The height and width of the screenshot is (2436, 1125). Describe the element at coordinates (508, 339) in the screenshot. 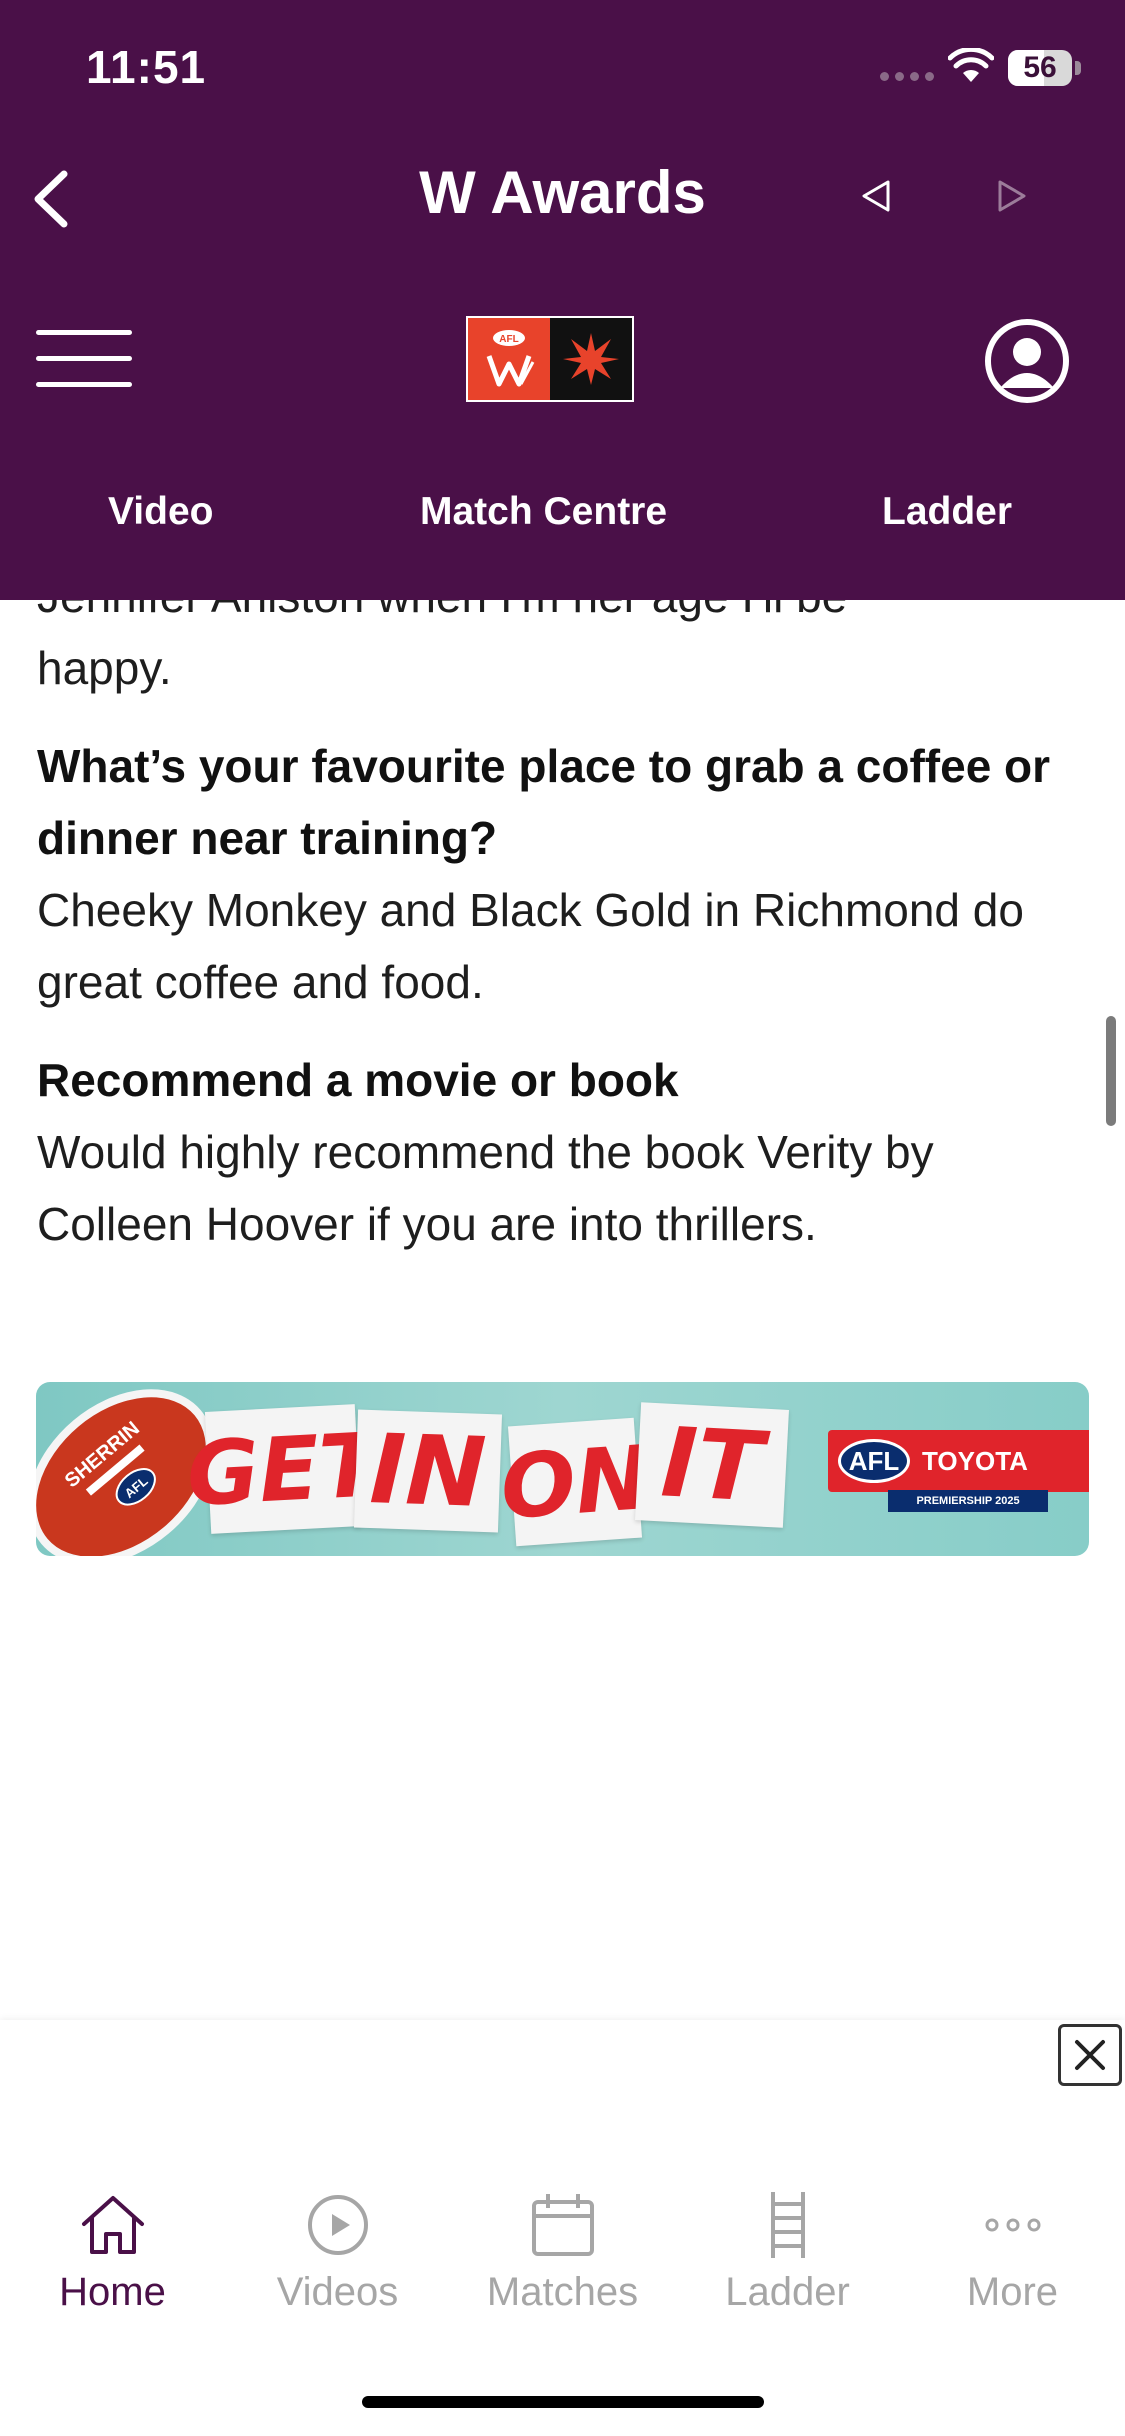

I see `svg-text: AFL` at that location.